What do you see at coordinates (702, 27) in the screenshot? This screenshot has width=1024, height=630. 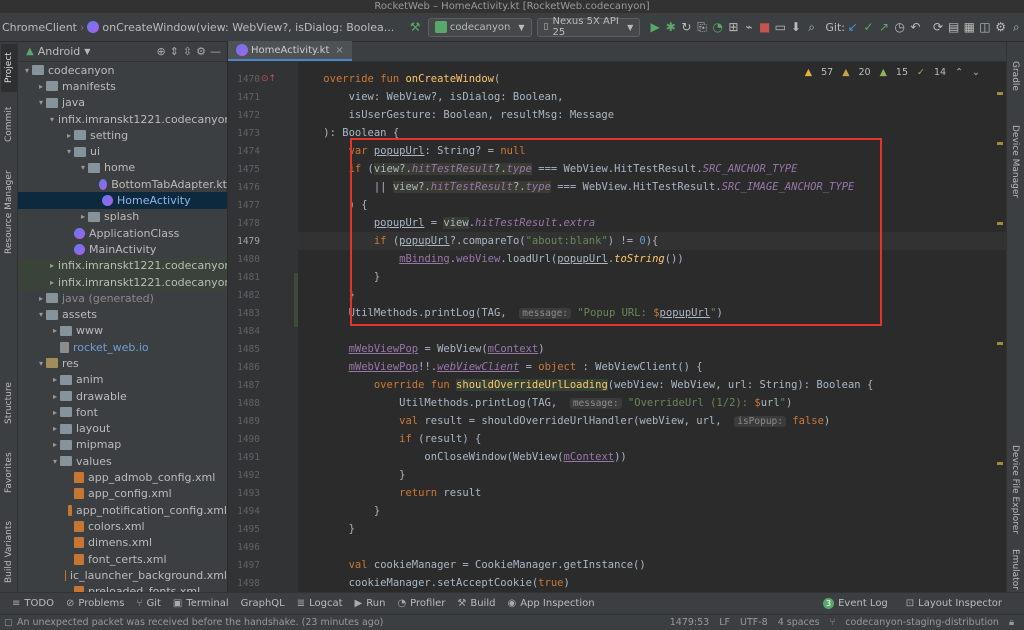 I see `attach-debugger-icon: ⎘` at bounding box center [702, 27].